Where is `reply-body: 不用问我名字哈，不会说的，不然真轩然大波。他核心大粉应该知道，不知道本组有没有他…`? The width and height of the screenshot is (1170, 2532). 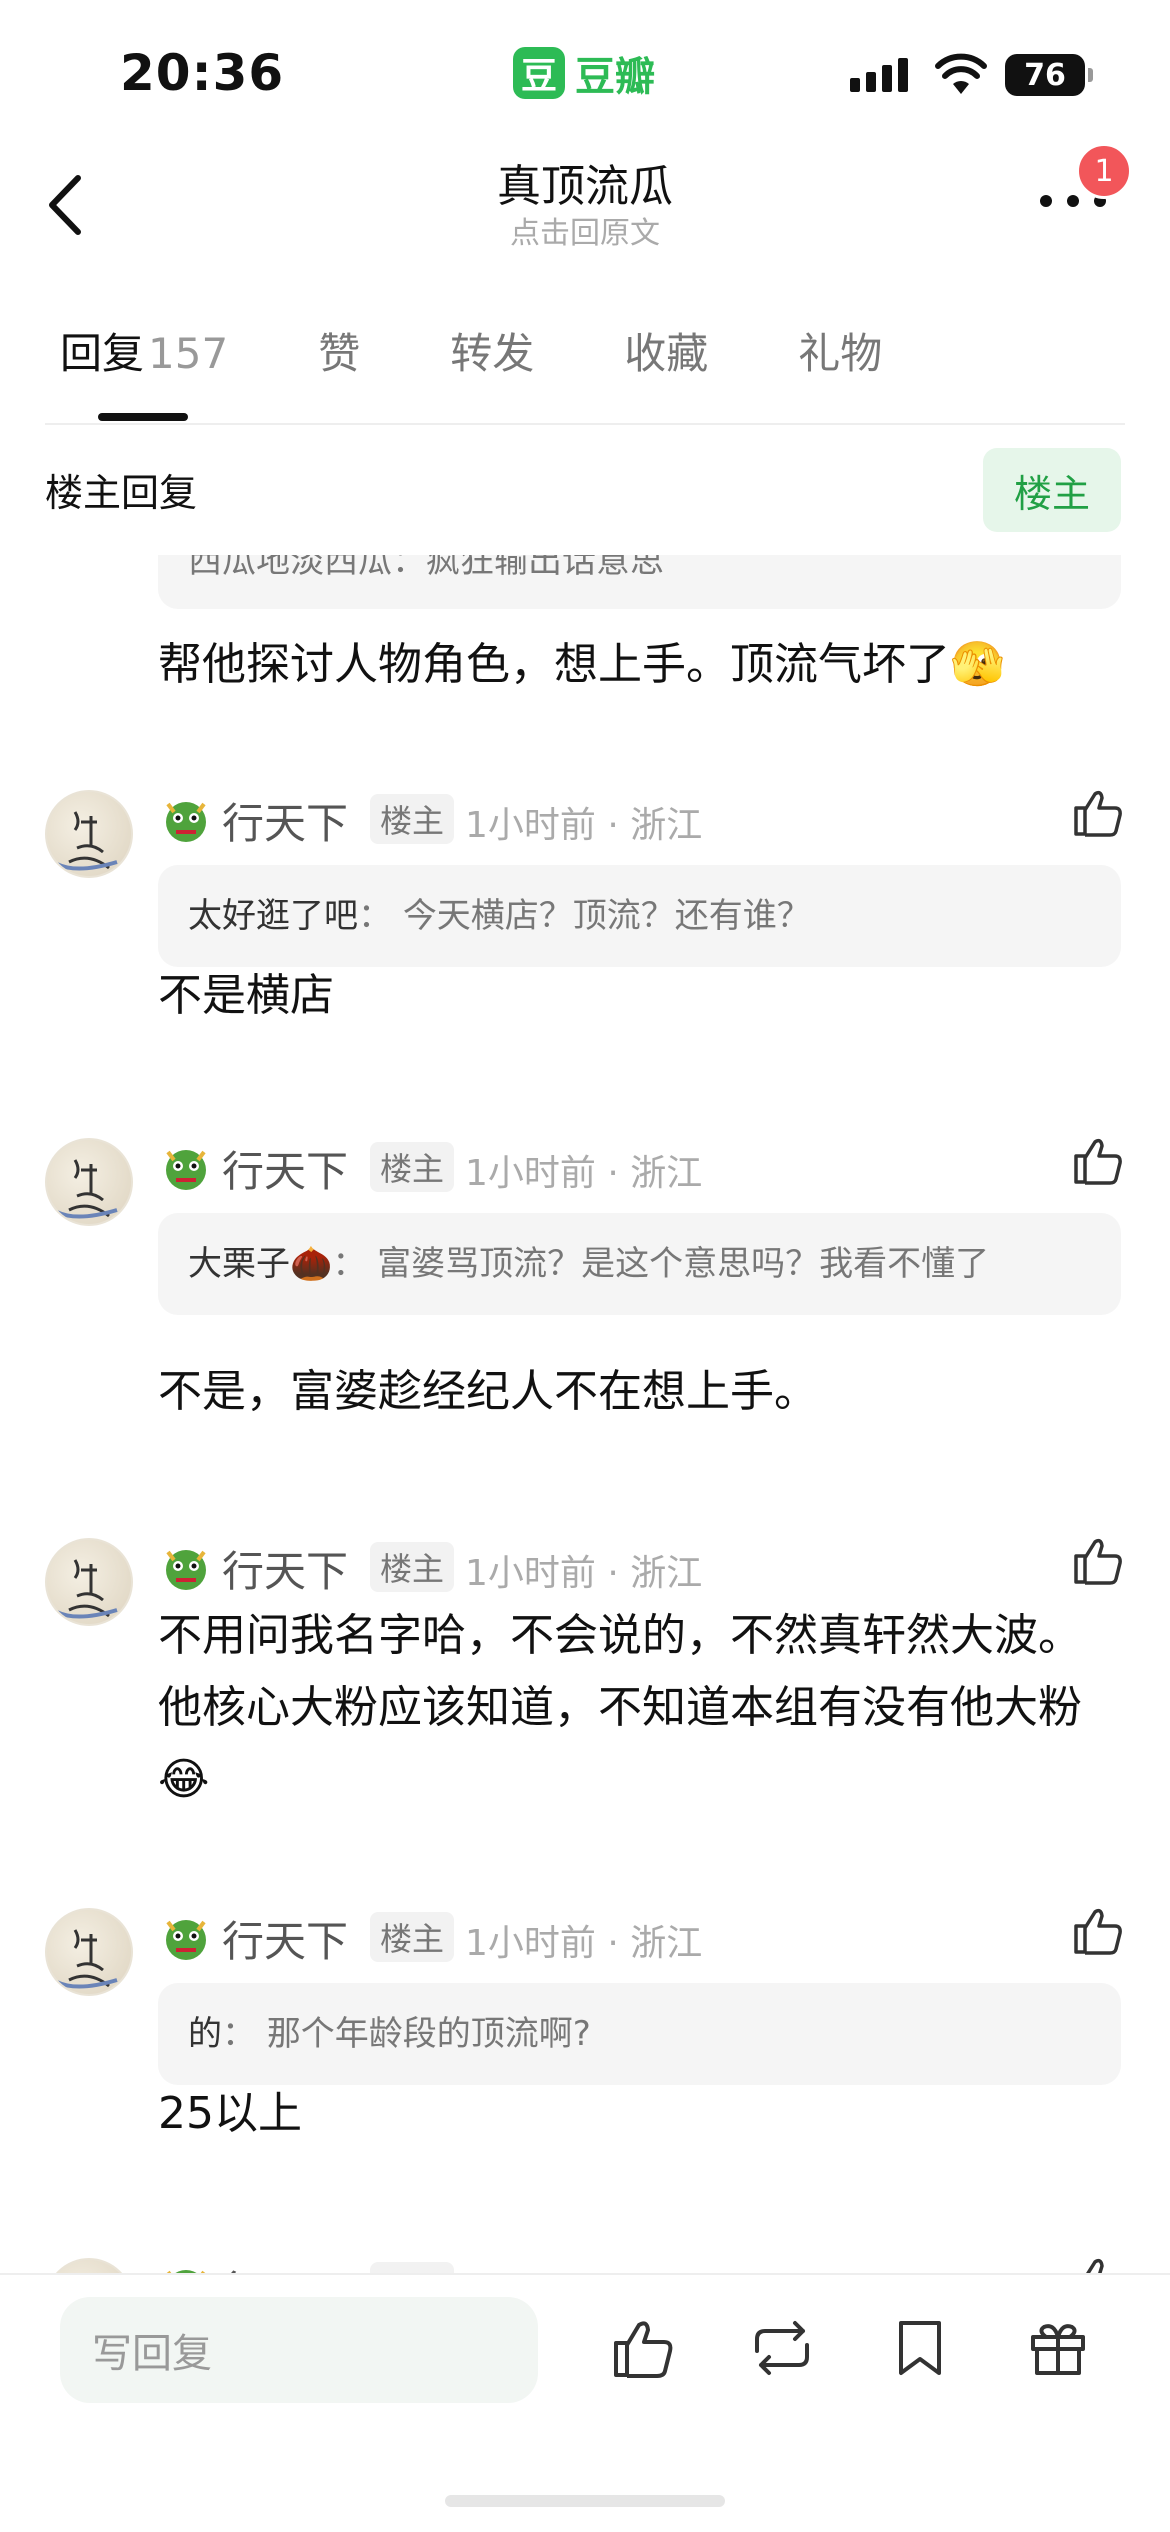
reply-body: 不用问我名字哈，不会说的，不然真轩然大波。他核心大粉应该知道，不知道本组有没有他… is located at coordinates (620, 1707).